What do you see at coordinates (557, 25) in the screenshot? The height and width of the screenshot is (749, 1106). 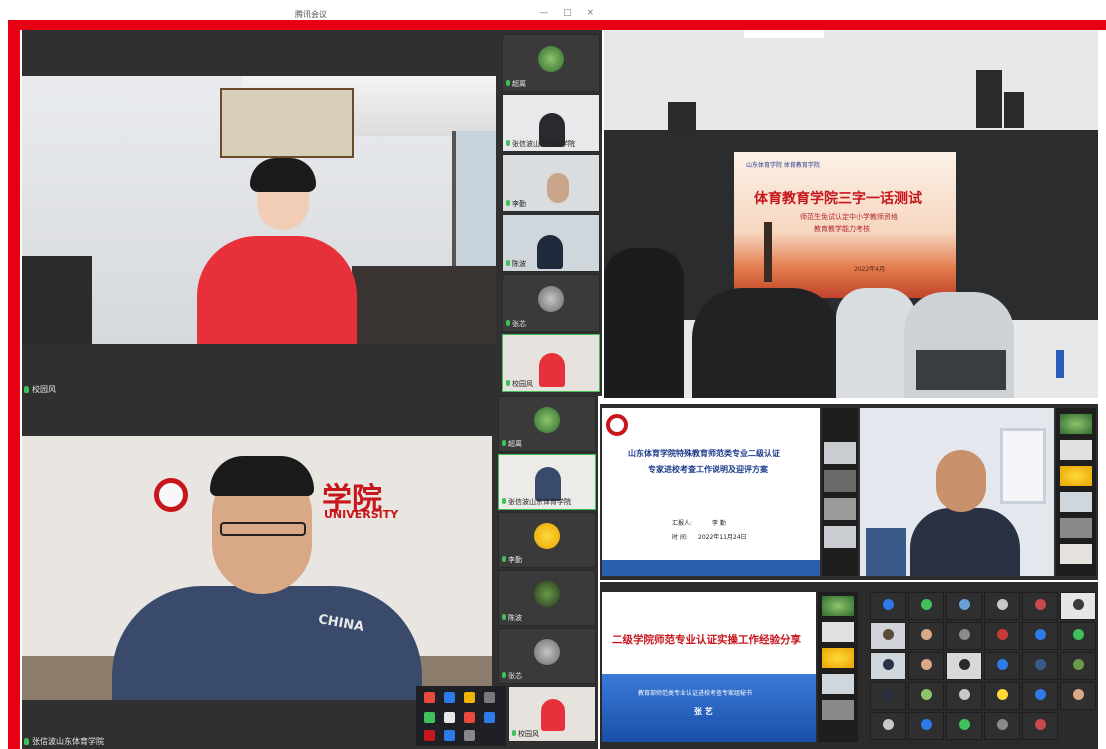 I see `red-frame-top` at bounding box center [557, 25].